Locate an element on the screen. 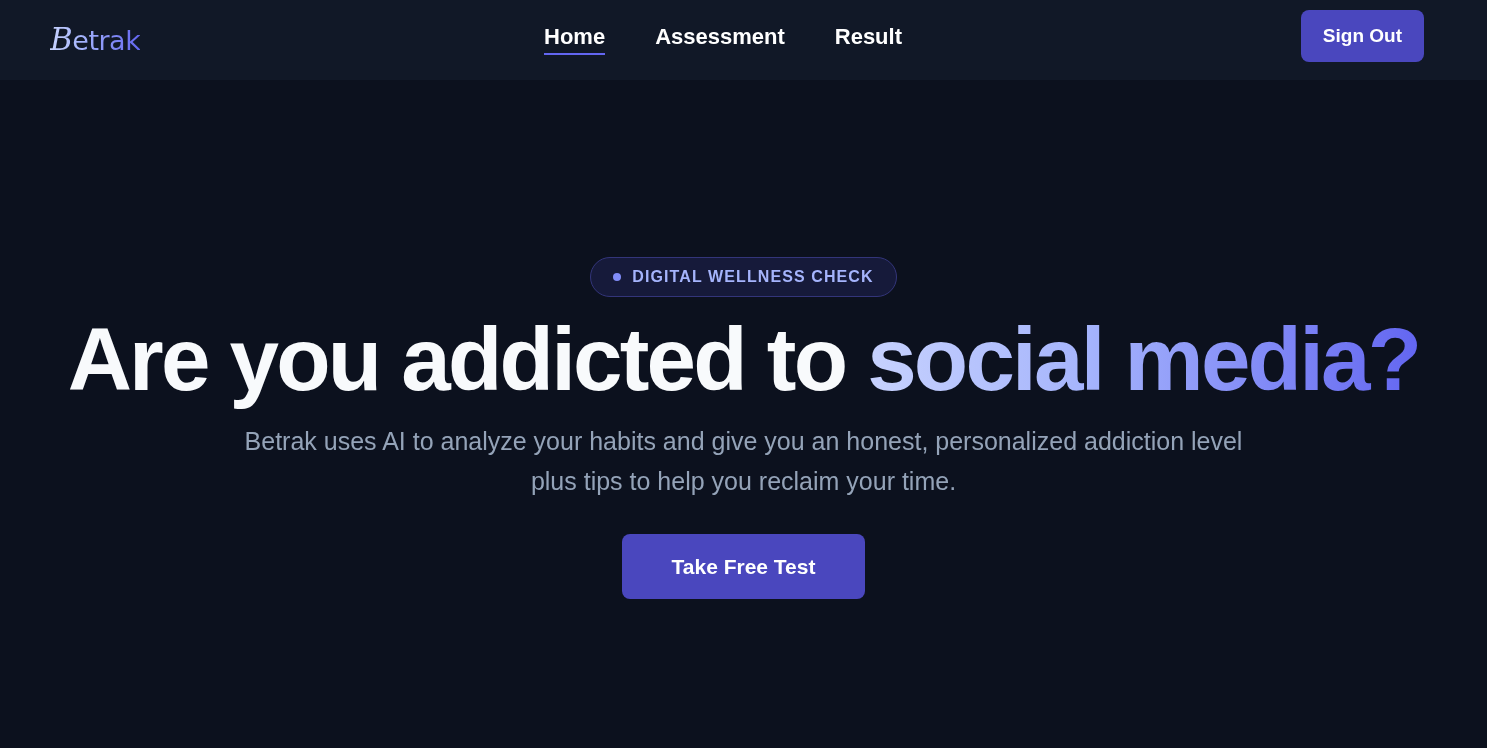  nav-tab: Assessment is located at coordinates (720, 37).